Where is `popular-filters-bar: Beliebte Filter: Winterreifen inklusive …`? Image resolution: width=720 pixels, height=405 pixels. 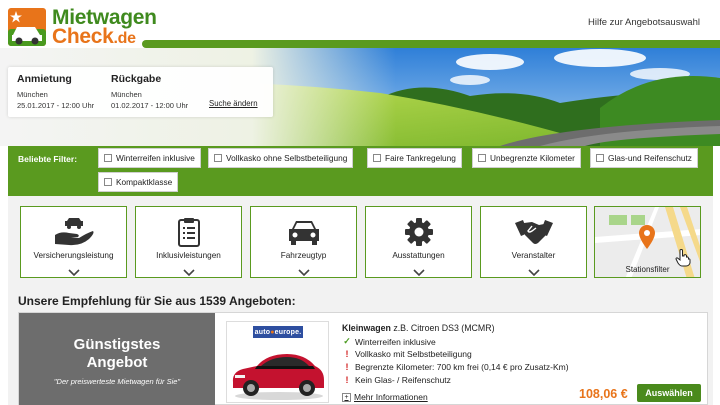
popular-filters-bar: Beliebte Filter: Winterreifen inklusive … is located at coordinates (360, 171).